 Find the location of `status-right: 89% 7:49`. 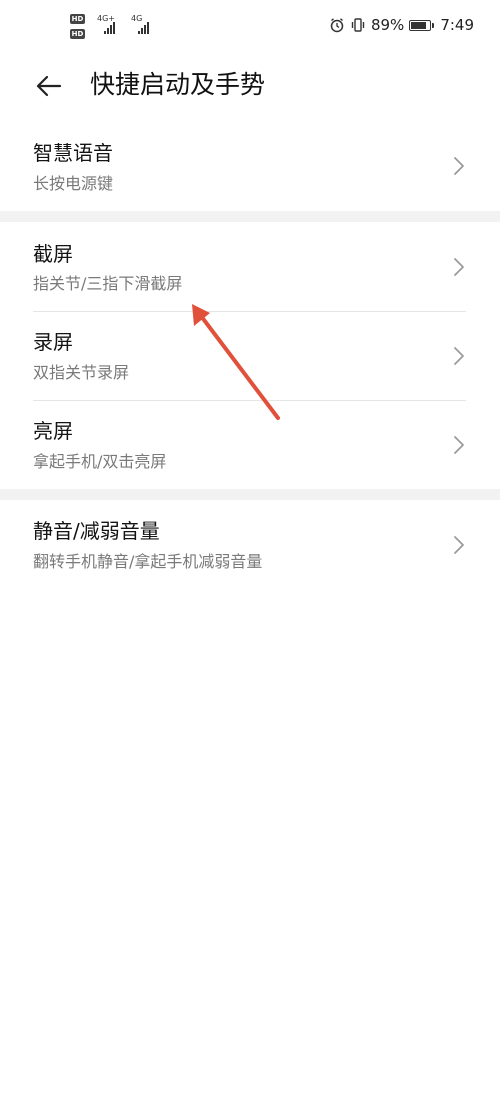

status-right: 89% 7:49 is located at coordinates (401, 25).